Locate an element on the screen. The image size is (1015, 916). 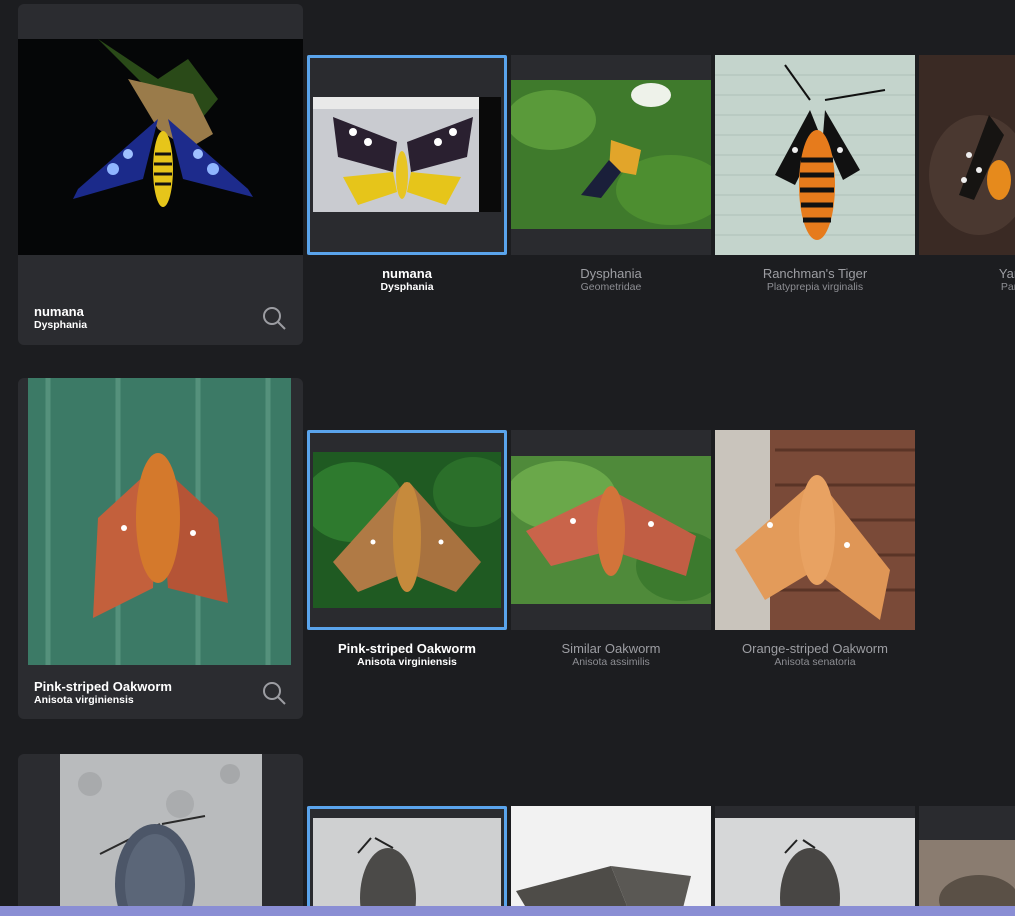
moth-photo-ranchmans-tiger is located at coordinates (815, 155).